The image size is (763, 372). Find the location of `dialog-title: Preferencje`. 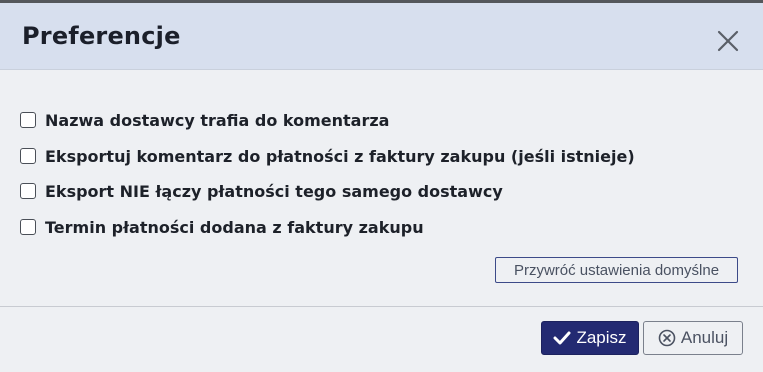

dialog-title: Preferencje is located at coordinates (101, 36).